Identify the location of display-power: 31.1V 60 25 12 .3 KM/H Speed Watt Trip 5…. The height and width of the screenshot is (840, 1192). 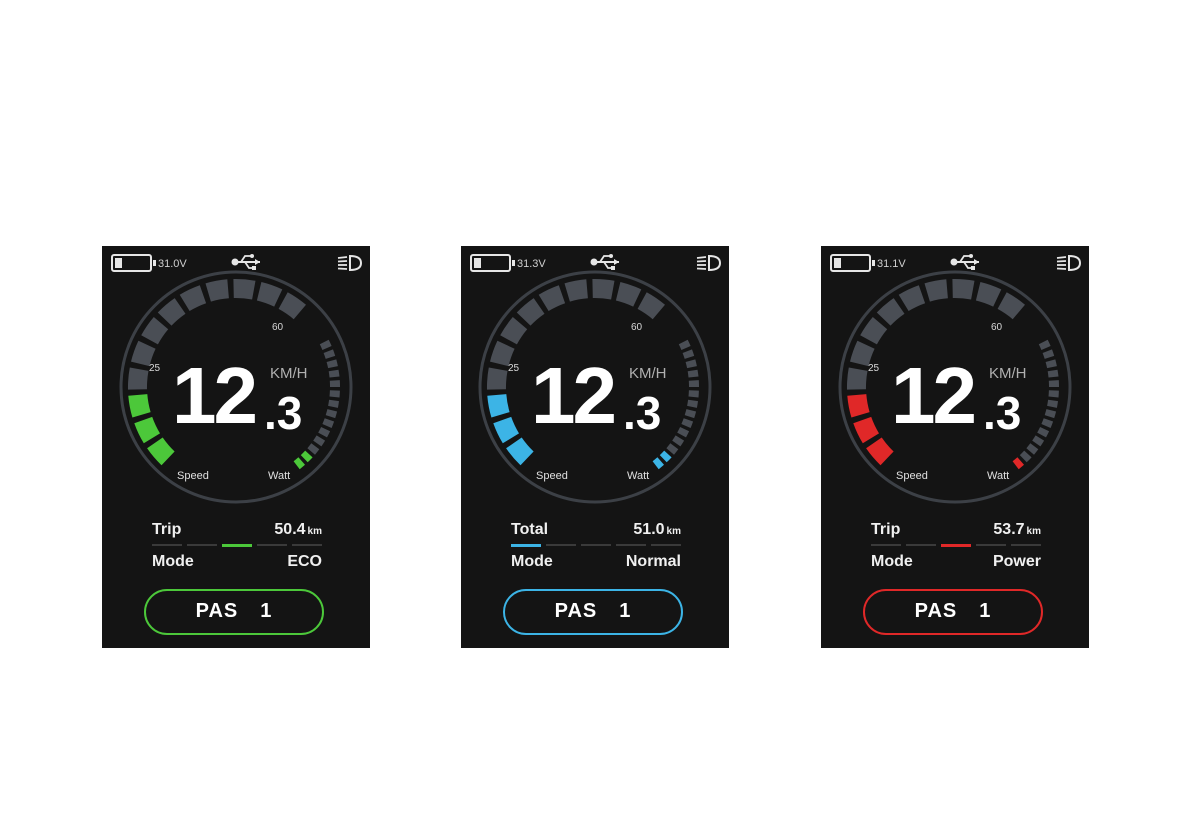
(955, 447).